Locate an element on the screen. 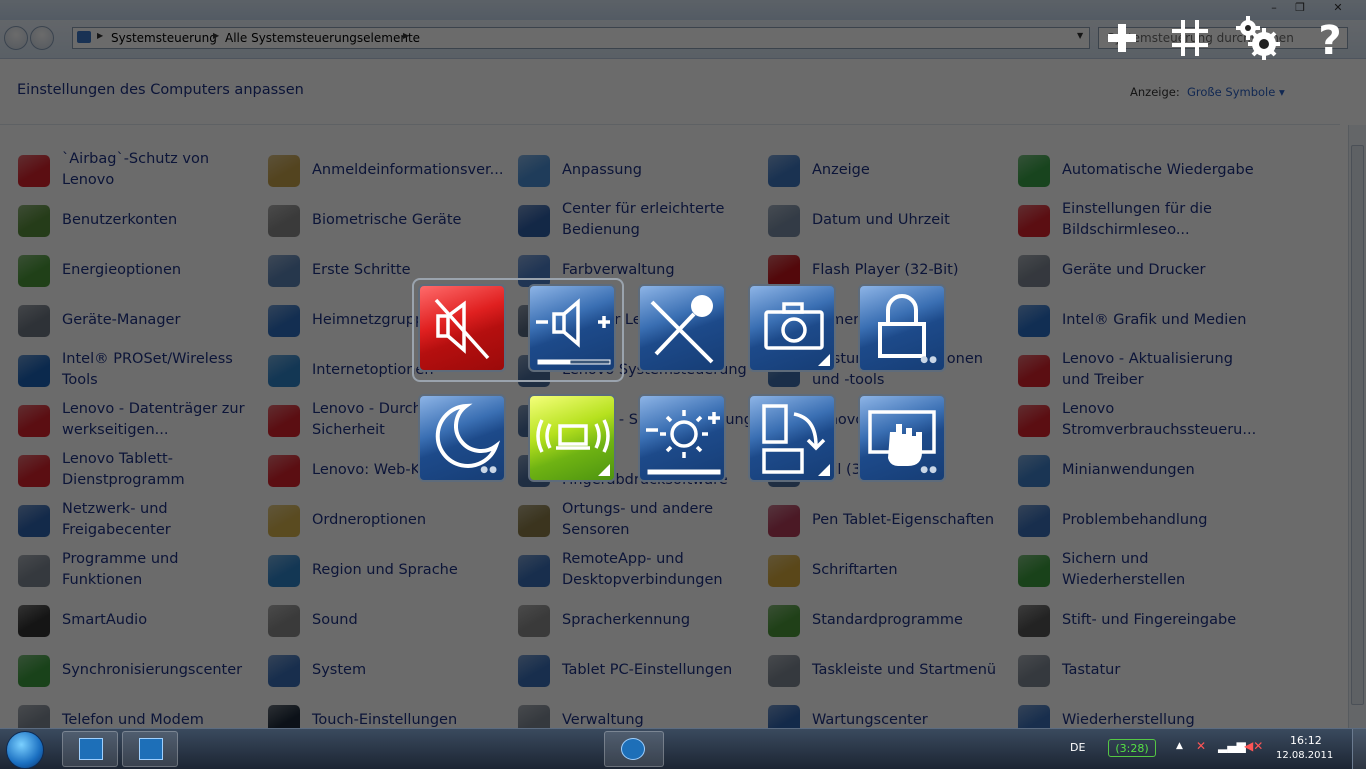 Image resolution: width=1366 pixels, height=769 pixels. scrollbar-thumb is located at coordinates (1357, 425).